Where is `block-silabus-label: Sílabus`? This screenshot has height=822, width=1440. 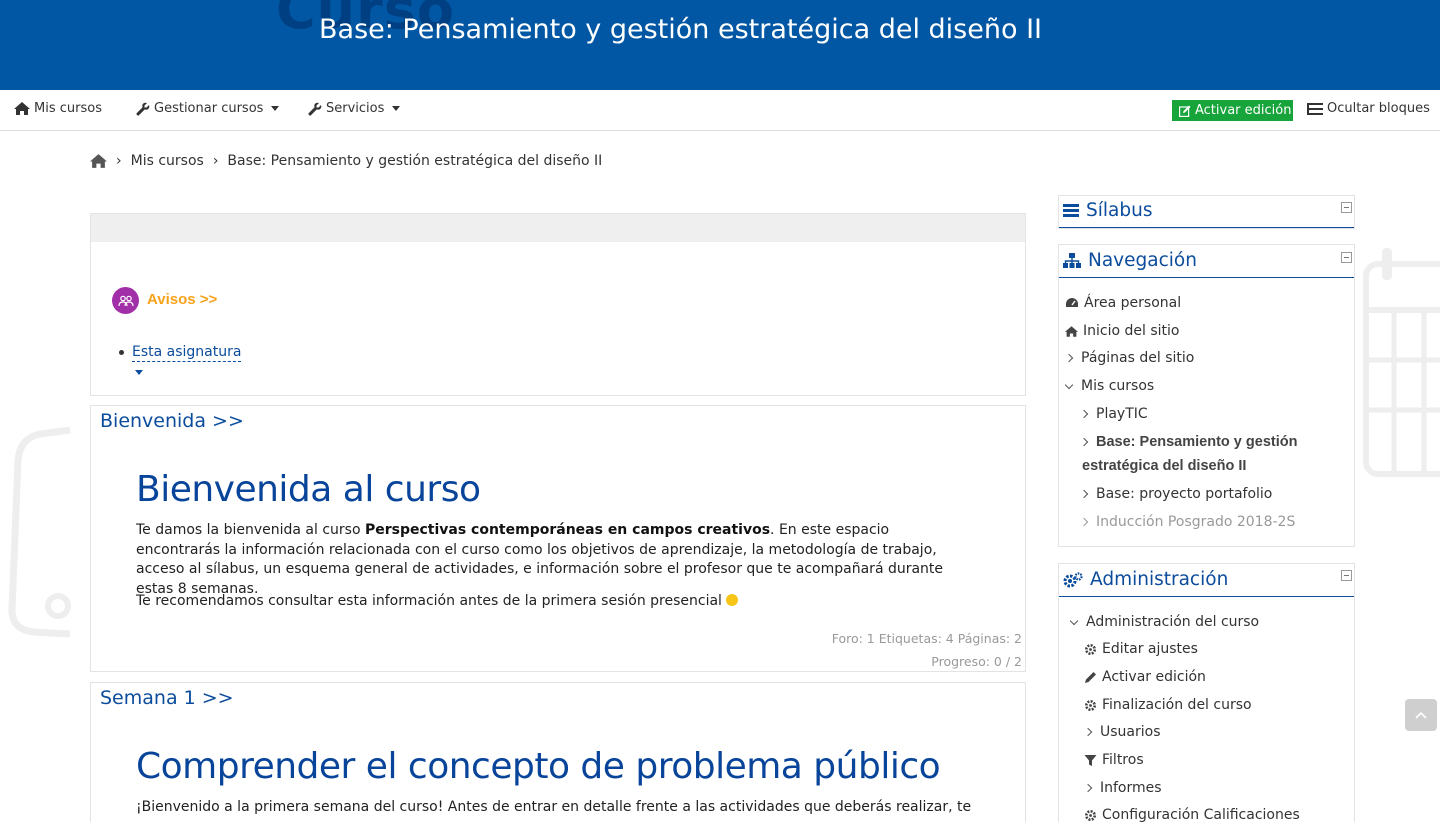
block-silabus-label: Sílabus is located at coordinates (1119, 210).